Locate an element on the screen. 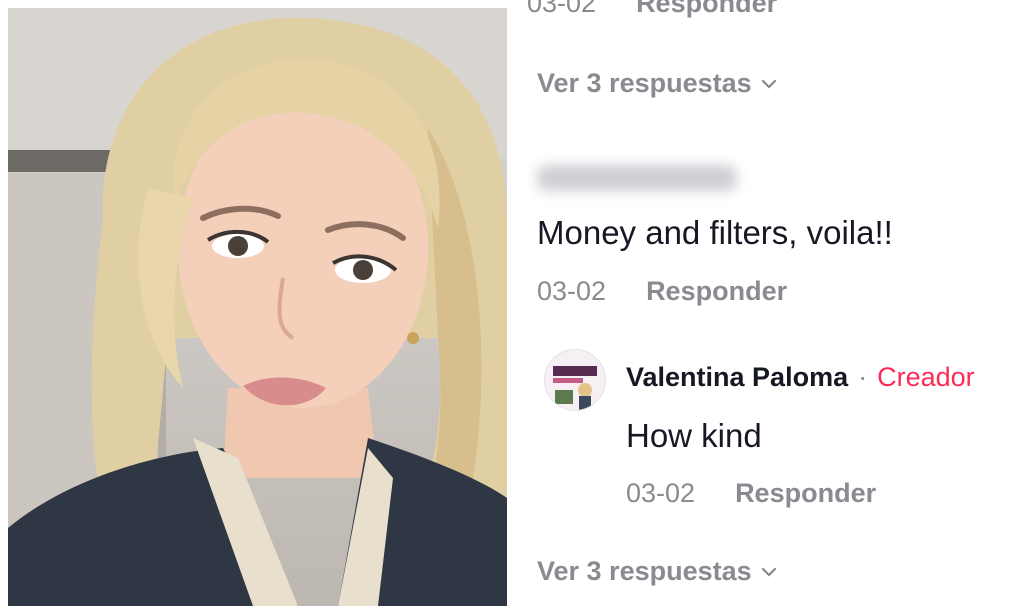 The image size is (1024, 614). creator-name: Valentina Paloma is located at coordinates (737, 377).